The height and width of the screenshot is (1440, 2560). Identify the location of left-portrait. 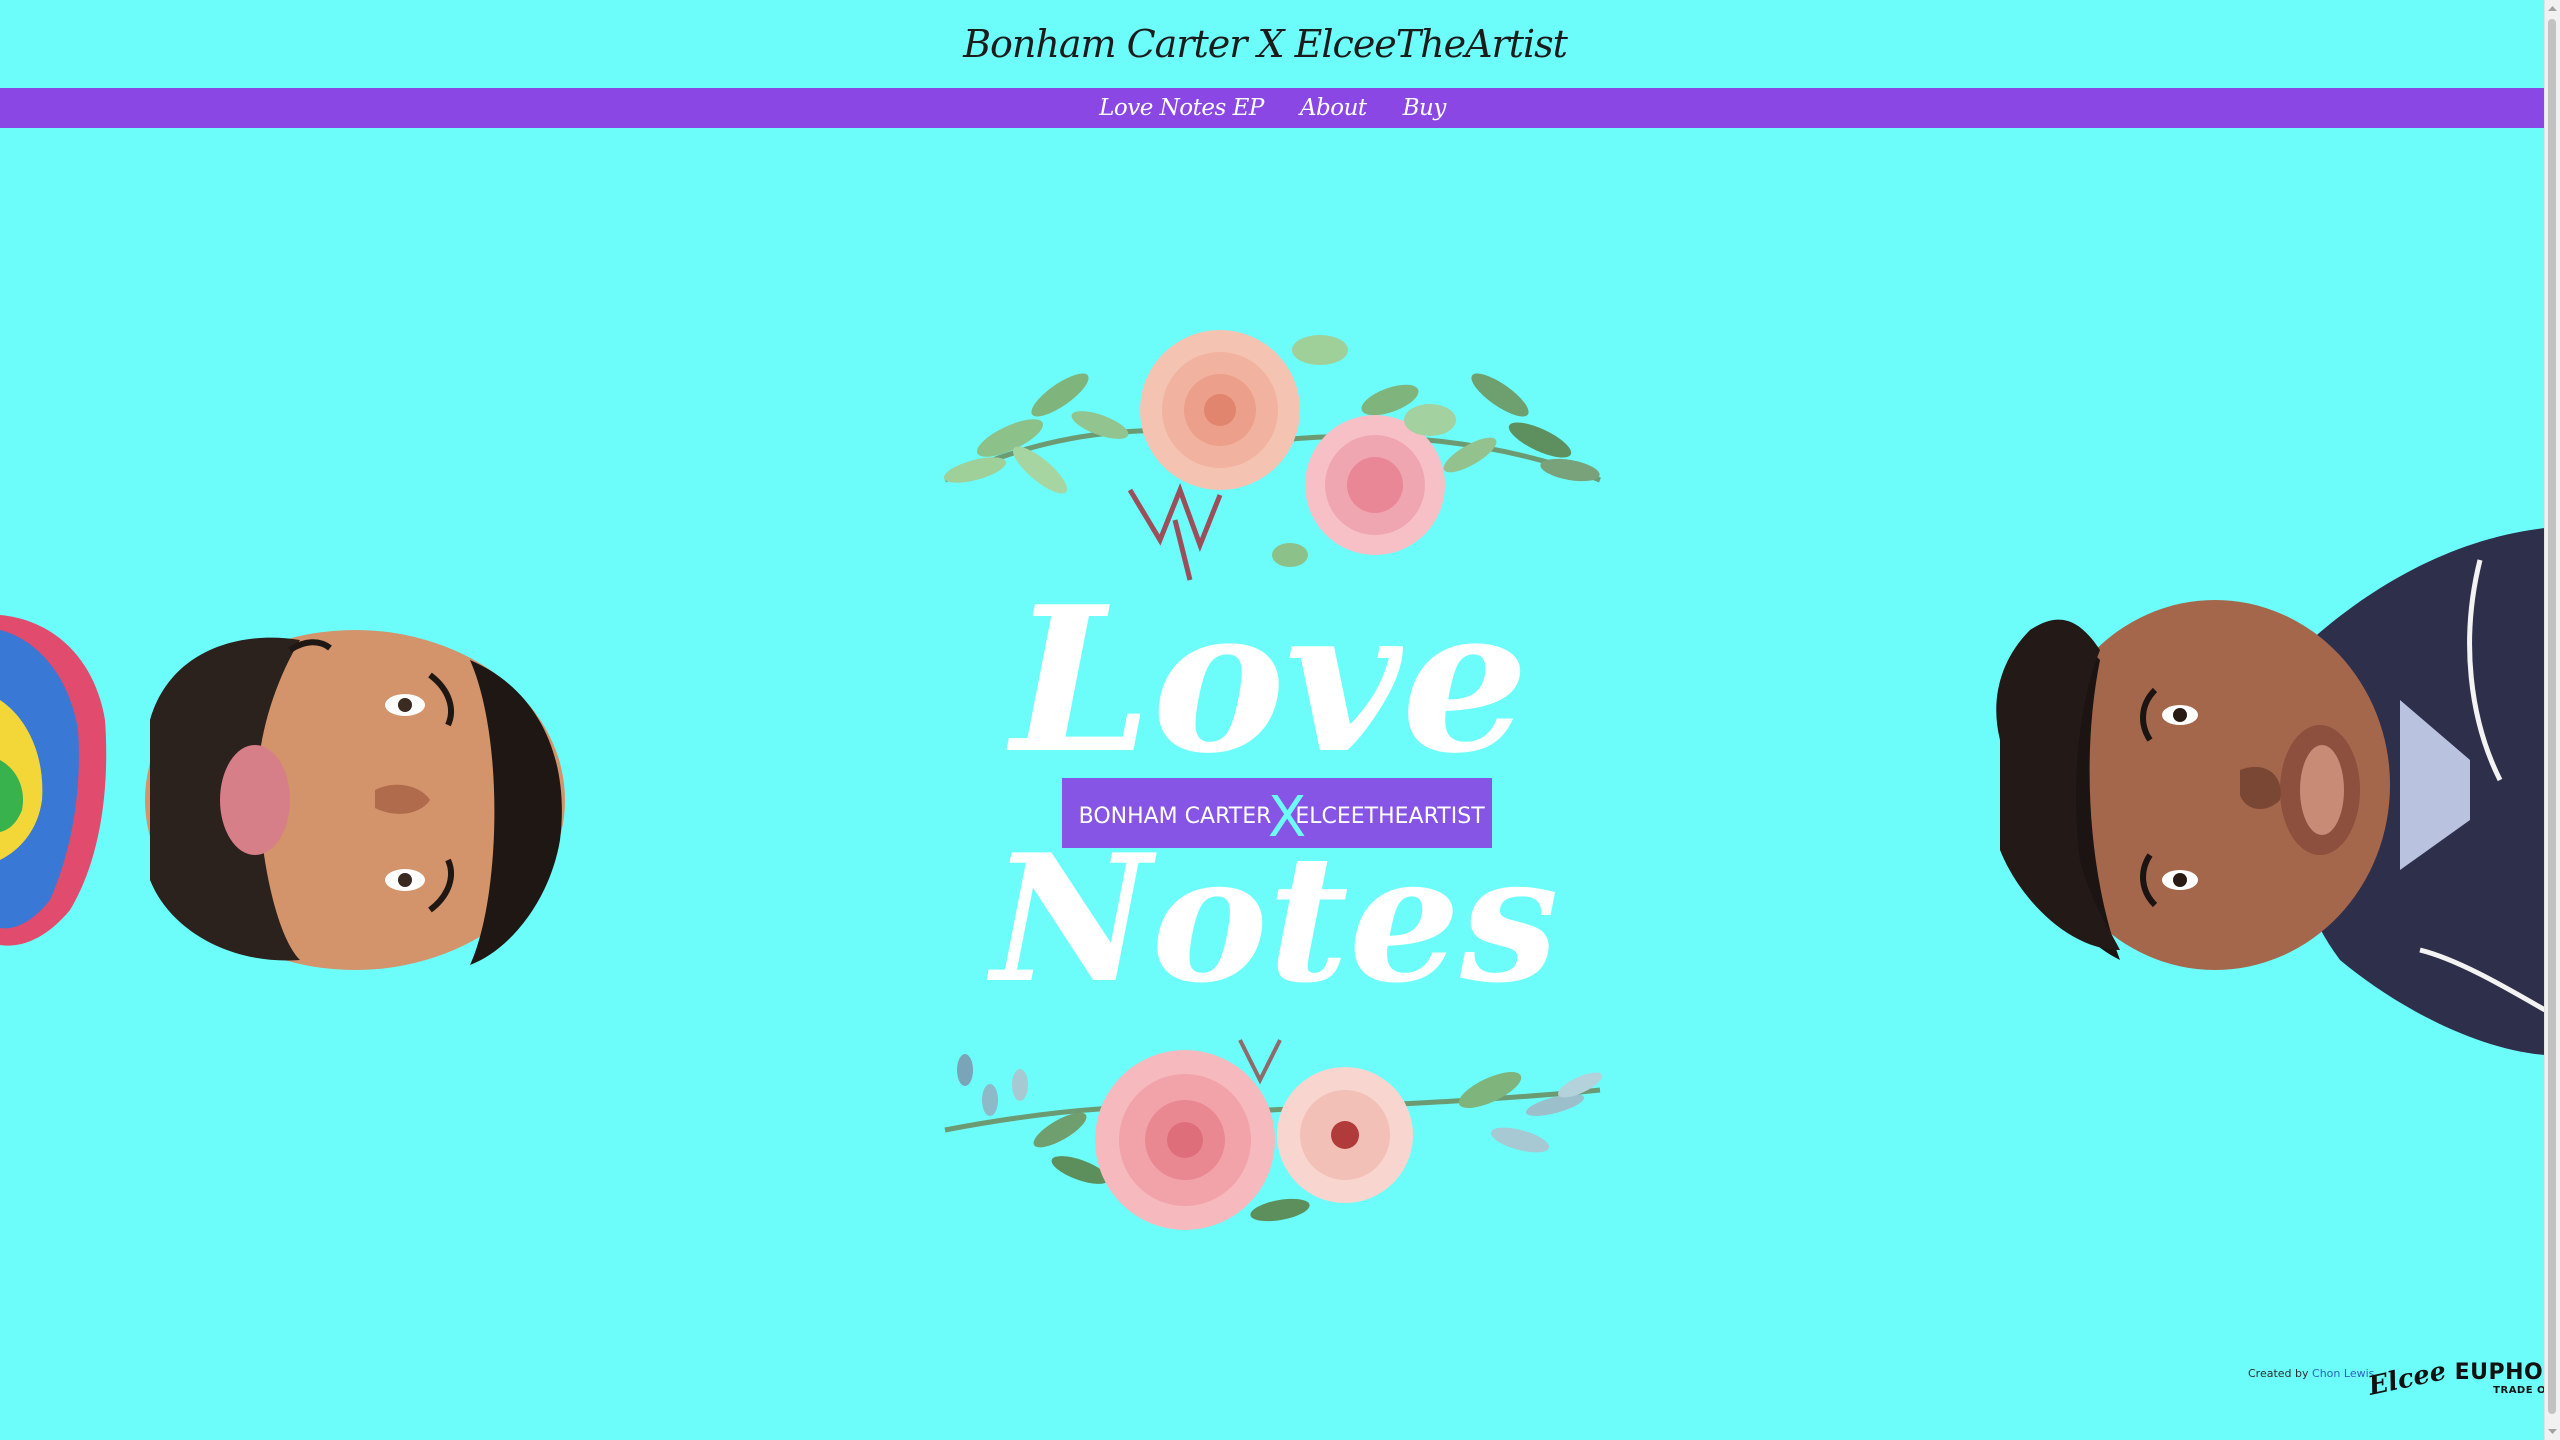
(282, 792).